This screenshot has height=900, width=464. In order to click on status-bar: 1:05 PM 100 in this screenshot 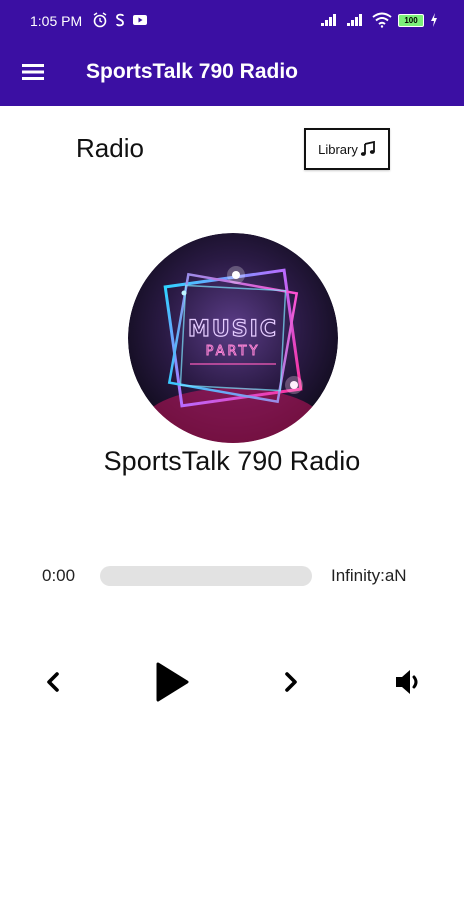, I will do `click(232, 20)`.